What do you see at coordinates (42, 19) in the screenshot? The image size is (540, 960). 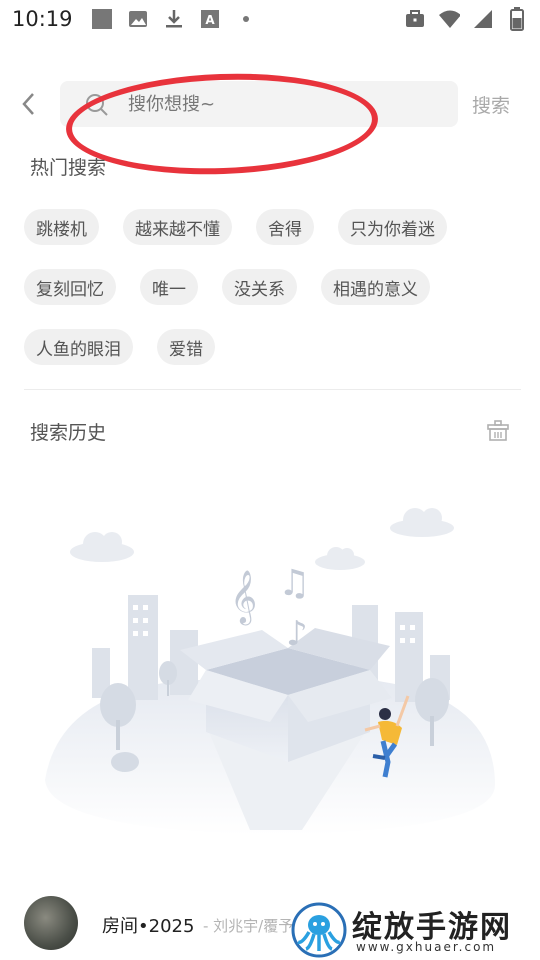 I see `status-time: 10:19` at bounding box center [42, 19].